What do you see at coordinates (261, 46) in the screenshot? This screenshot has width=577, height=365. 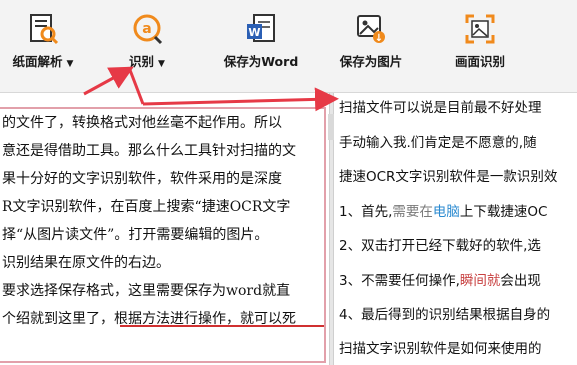 I see `tool-save-word: W 保存为Word` at bounding box center [261, 46].